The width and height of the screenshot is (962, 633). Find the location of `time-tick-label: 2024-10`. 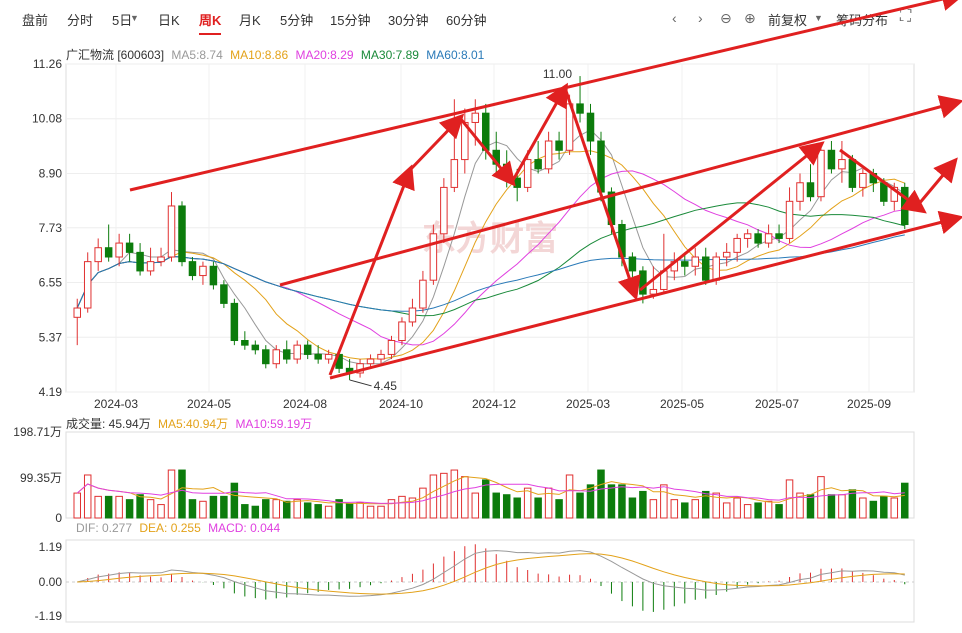

time-tick-label: 2024-10 is located at coordinates (401, 404).